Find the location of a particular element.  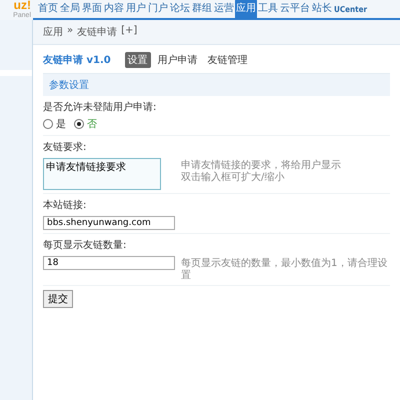

submit-button: 提交 is located at coordinates (58, 299).